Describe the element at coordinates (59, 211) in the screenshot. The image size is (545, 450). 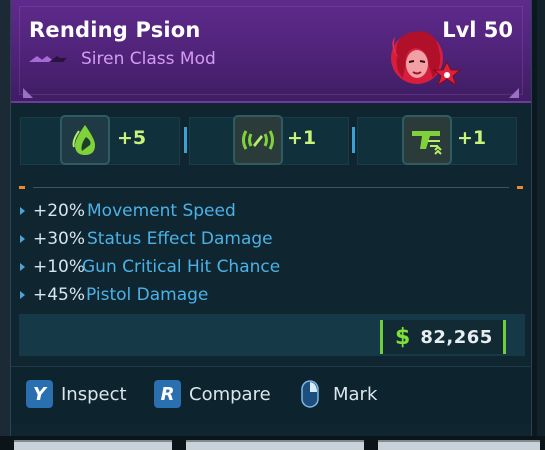
I see `stat-amount: +20%` at that location.